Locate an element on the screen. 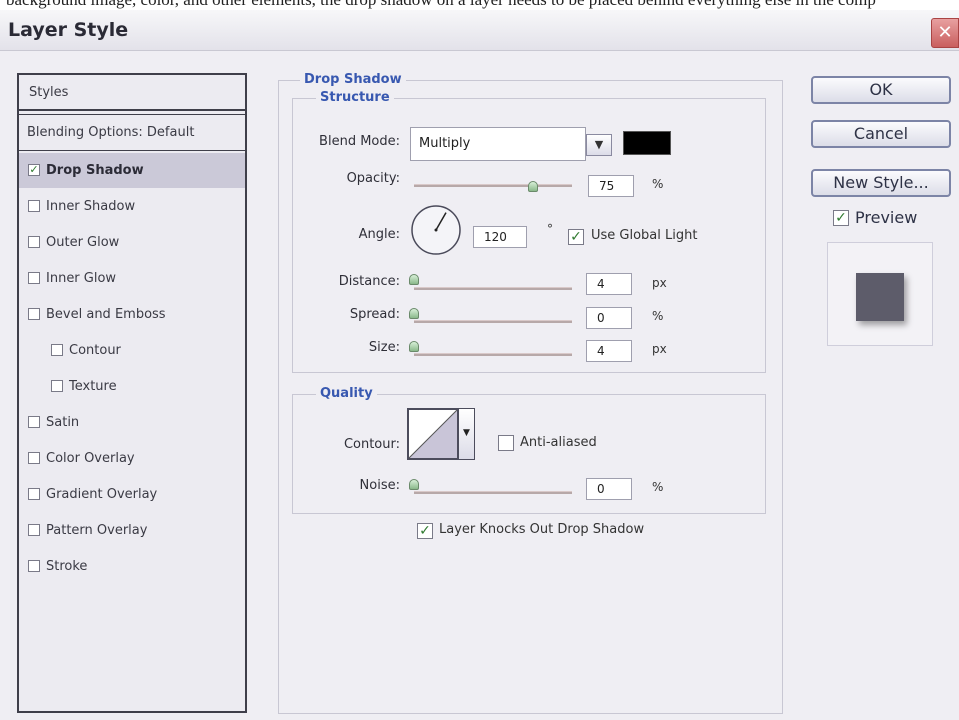  distance-slider-track is located at coordinates (493, 288).